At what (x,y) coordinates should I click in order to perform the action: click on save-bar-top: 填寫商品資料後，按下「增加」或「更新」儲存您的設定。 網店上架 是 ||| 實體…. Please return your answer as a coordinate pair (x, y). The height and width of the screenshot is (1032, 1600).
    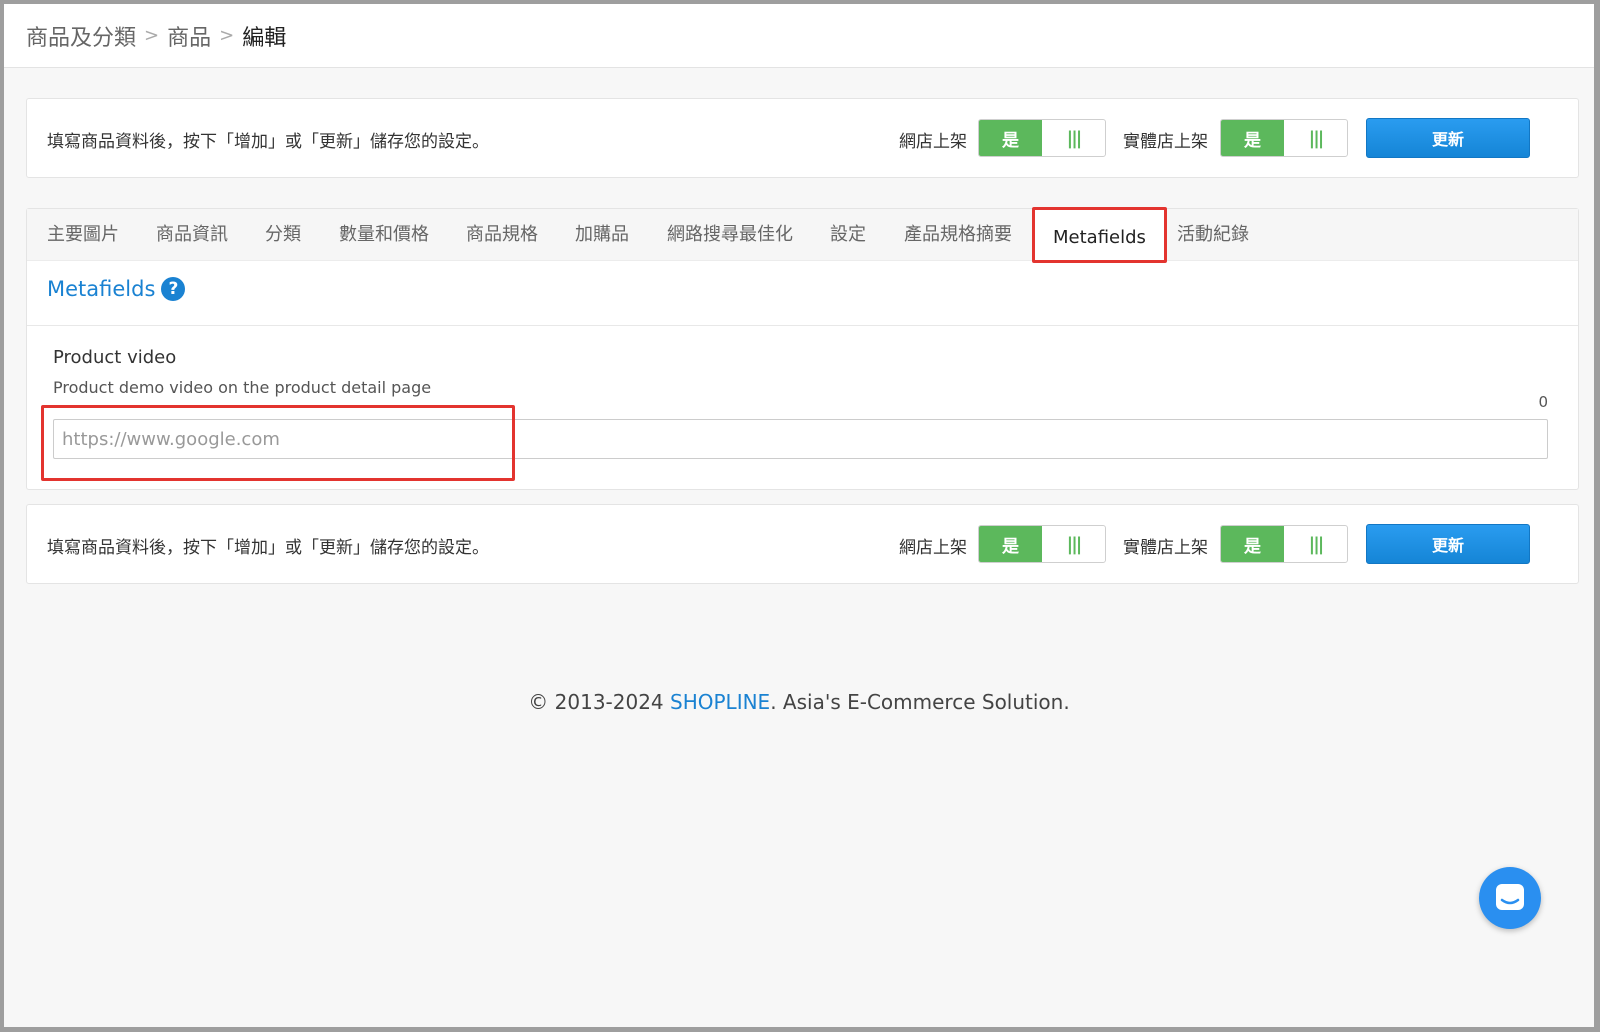
    Looking at the image, I should click on (802, 138).